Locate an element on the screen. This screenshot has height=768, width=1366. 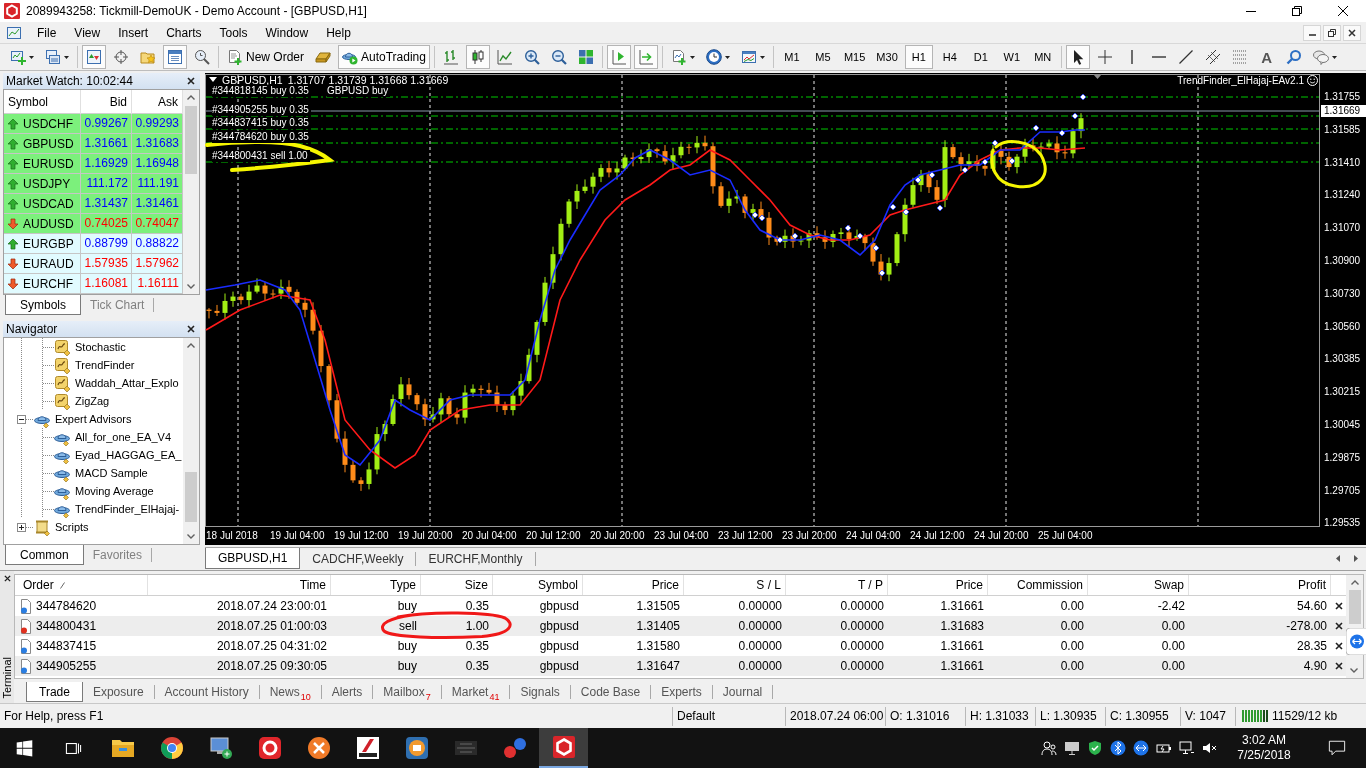
tree-item: Expert Advisors is located at coordinates (93, 419).